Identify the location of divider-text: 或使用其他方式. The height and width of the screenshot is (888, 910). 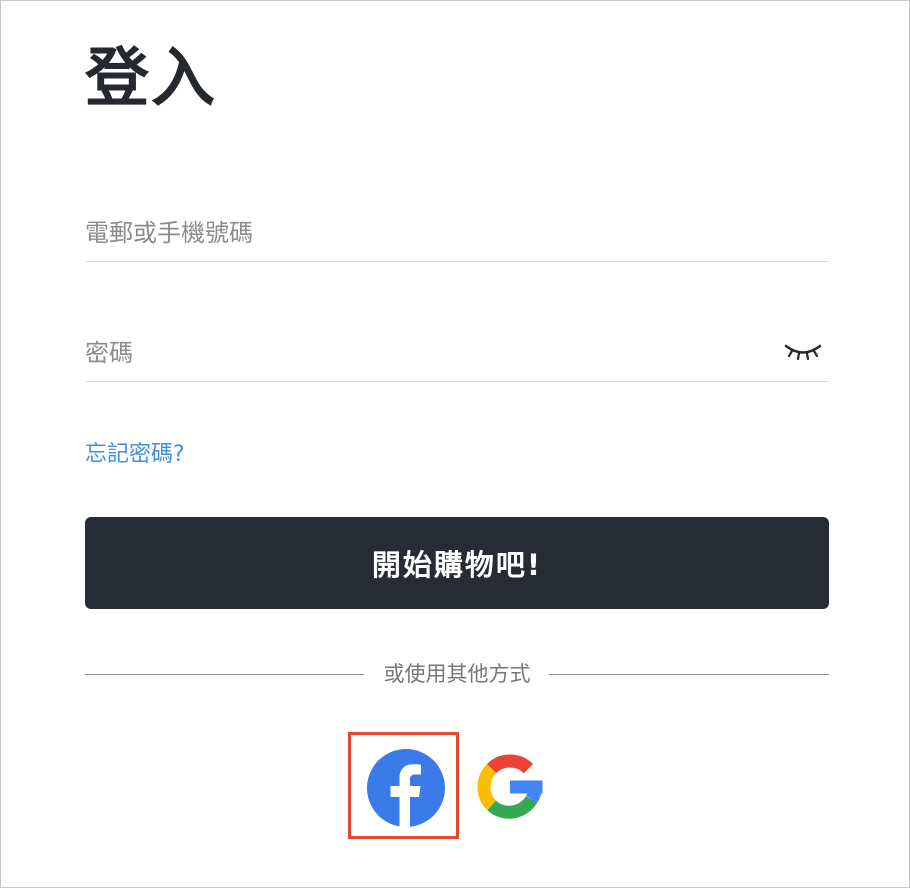
(457, 674).